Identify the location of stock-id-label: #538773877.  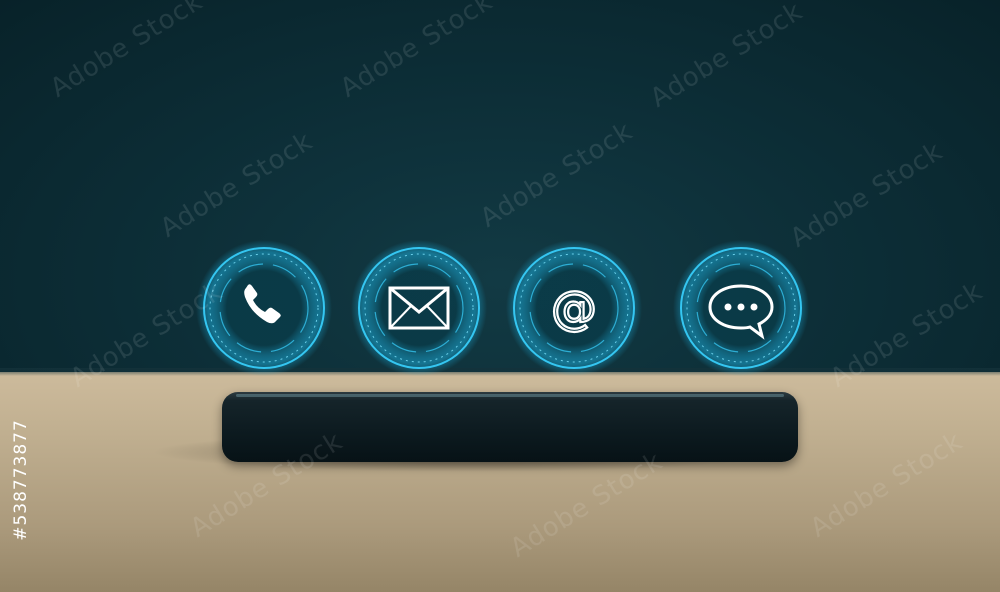
(21, 480).